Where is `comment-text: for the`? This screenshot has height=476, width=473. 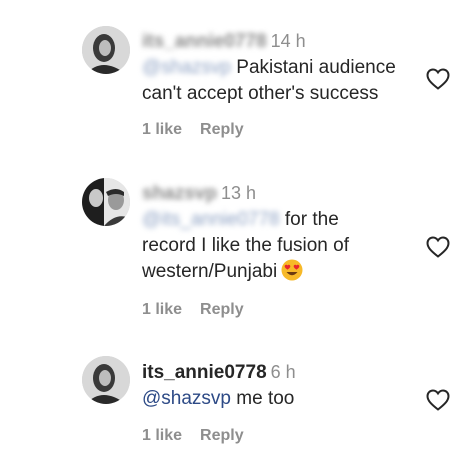 comment-text: for the is located at coordinates (309, 219).